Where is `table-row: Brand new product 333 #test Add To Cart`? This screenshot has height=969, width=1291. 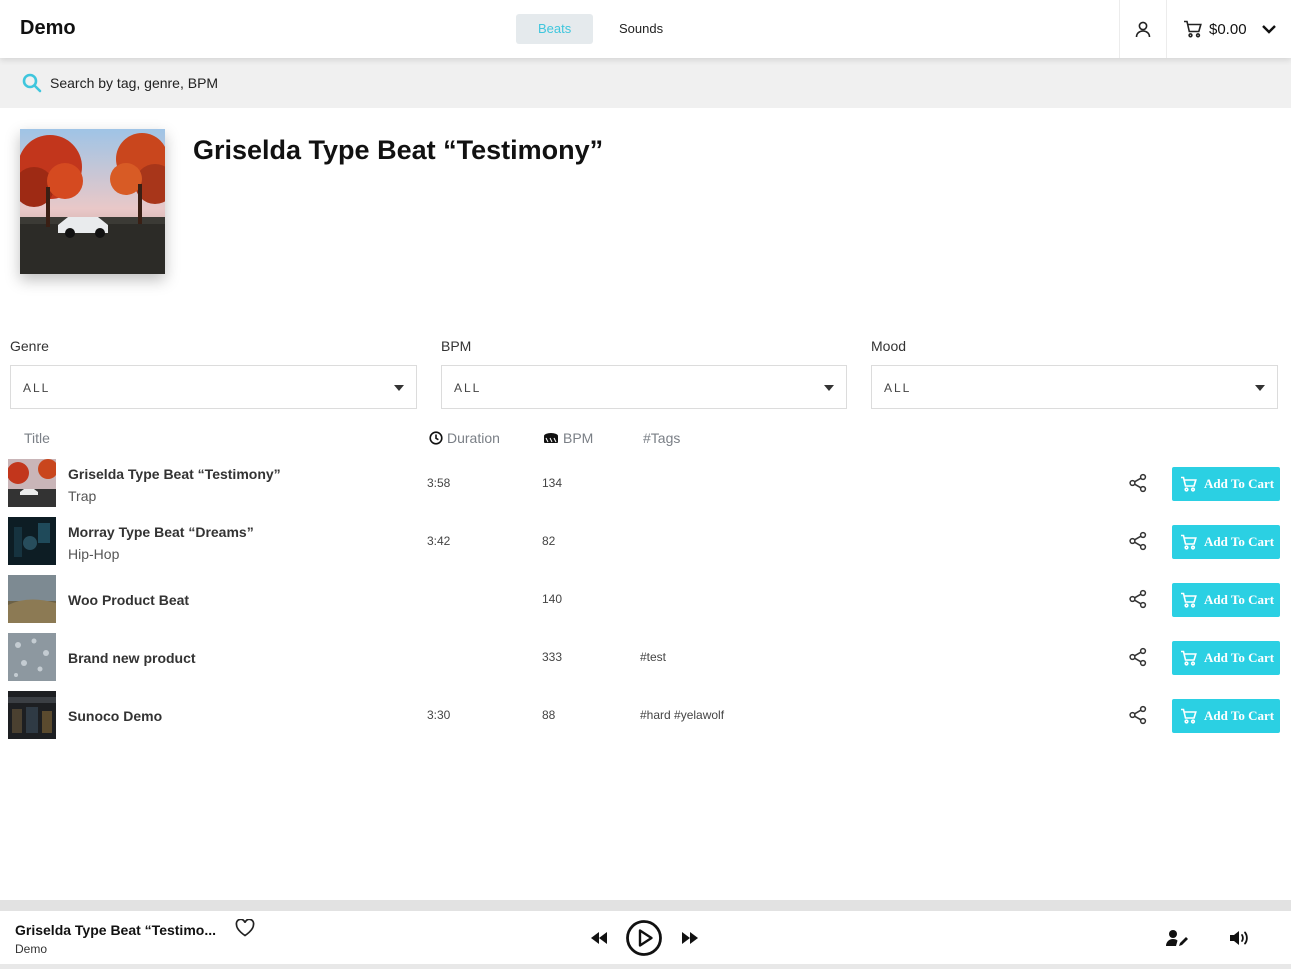 table-row: Brand new product 333 #test Add To Cart is located at coordinates (645, 662).